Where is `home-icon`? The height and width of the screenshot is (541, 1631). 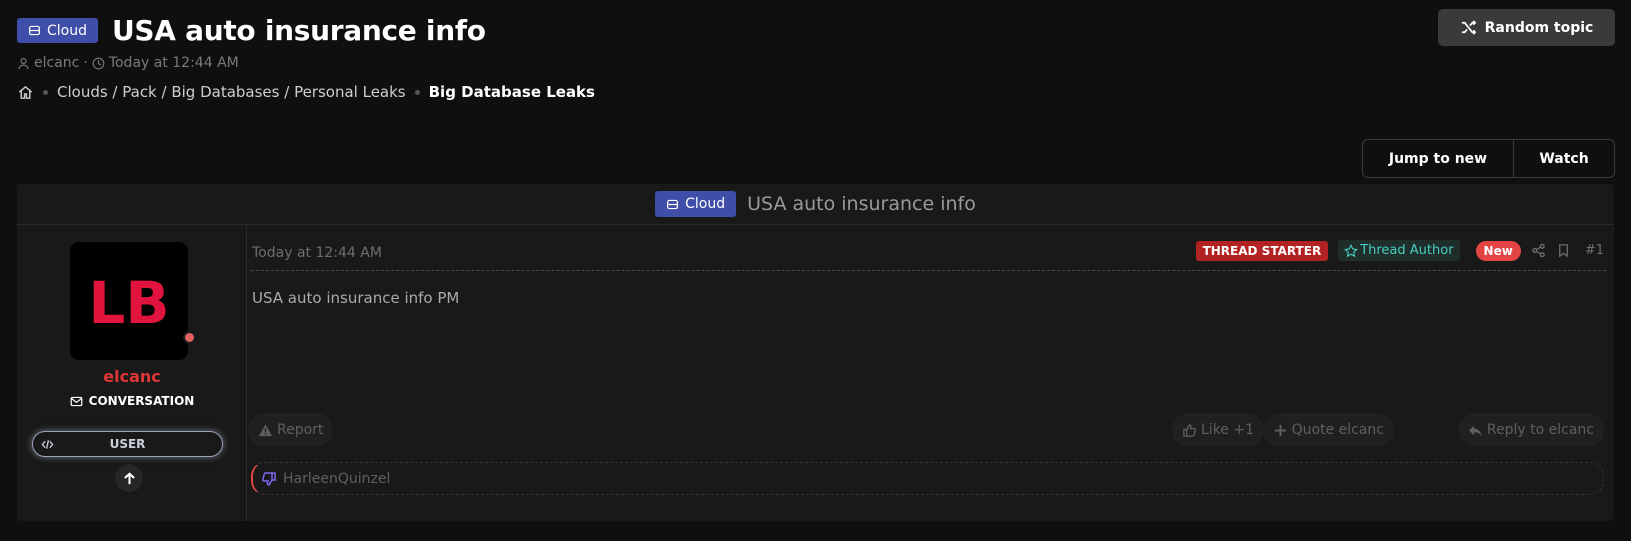 home-icon is located at coordinates (25, 92).